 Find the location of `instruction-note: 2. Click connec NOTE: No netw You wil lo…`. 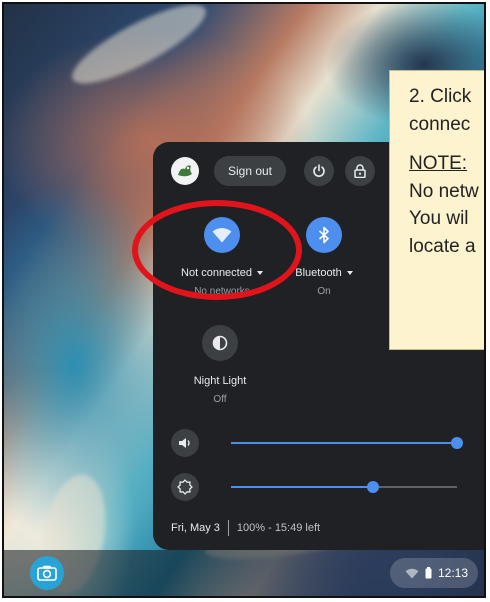

instruction-note: 2. Click connec NOTE: No netw You wil lo… is located at coordinates (436, 210).